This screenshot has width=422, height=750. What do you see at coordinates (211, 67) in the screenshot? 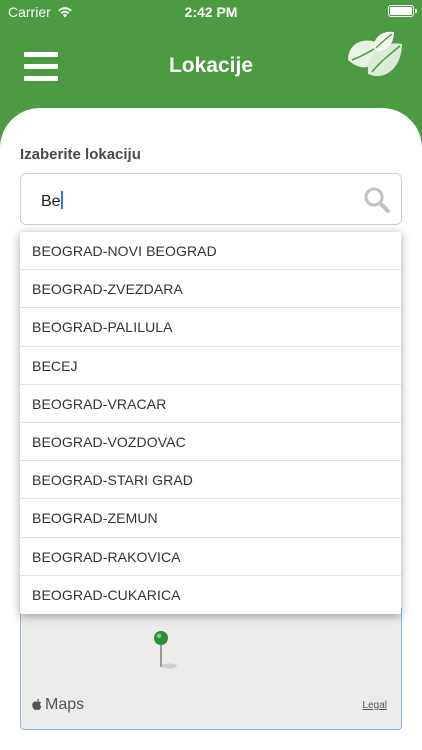
I see `nav-bar: Lokacije` at bounding box center [211, 67].